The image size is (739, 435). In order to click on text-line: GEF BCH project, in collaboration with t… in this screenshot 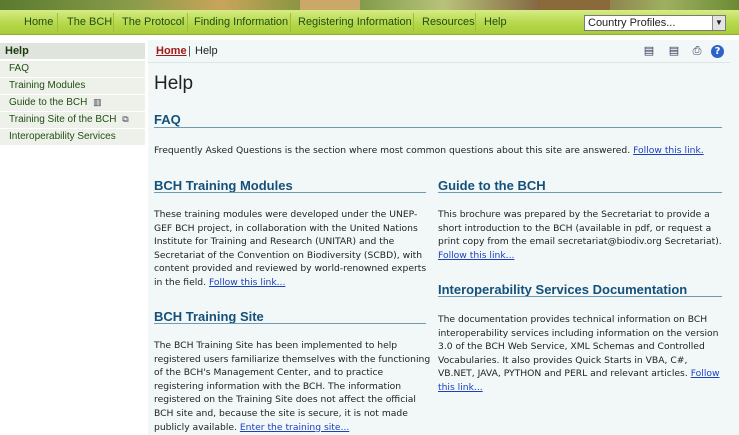, I will do `click(286, 228)`.